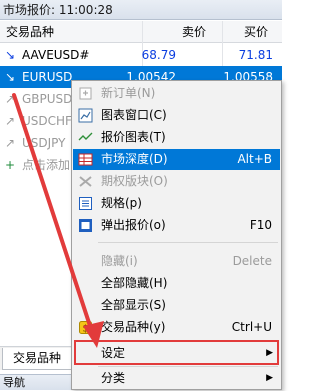 This screenshot has width=320, height=391. What do you see at coordinates (176, 225) in the screenshot?
I see `menu-item-popup-prices: 弹出报价(o) F10` at bounding box center [176, 225].